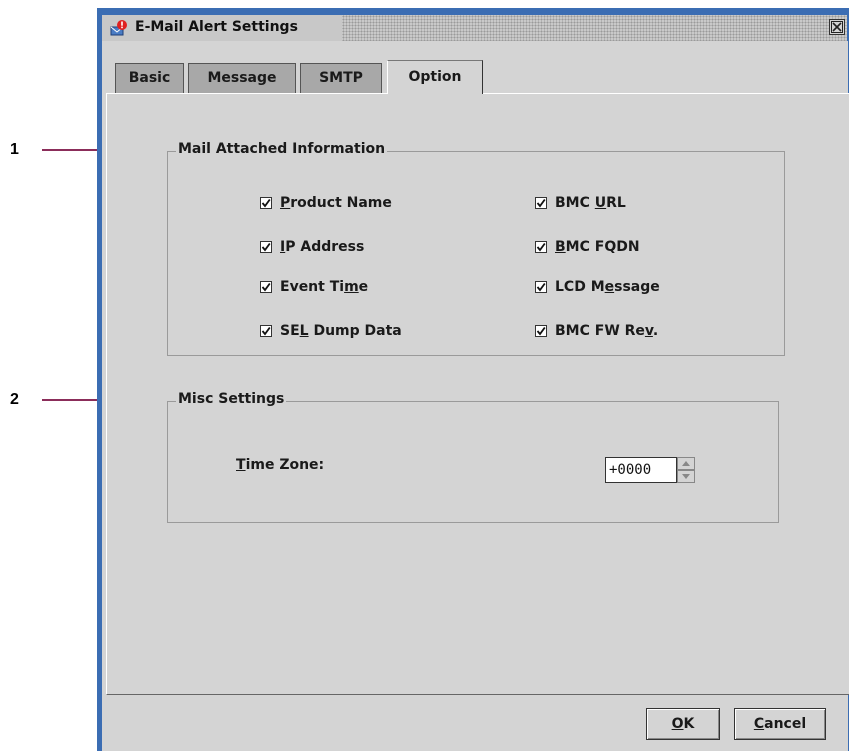  I want to click on tab-message: Message, so click(242, 78).